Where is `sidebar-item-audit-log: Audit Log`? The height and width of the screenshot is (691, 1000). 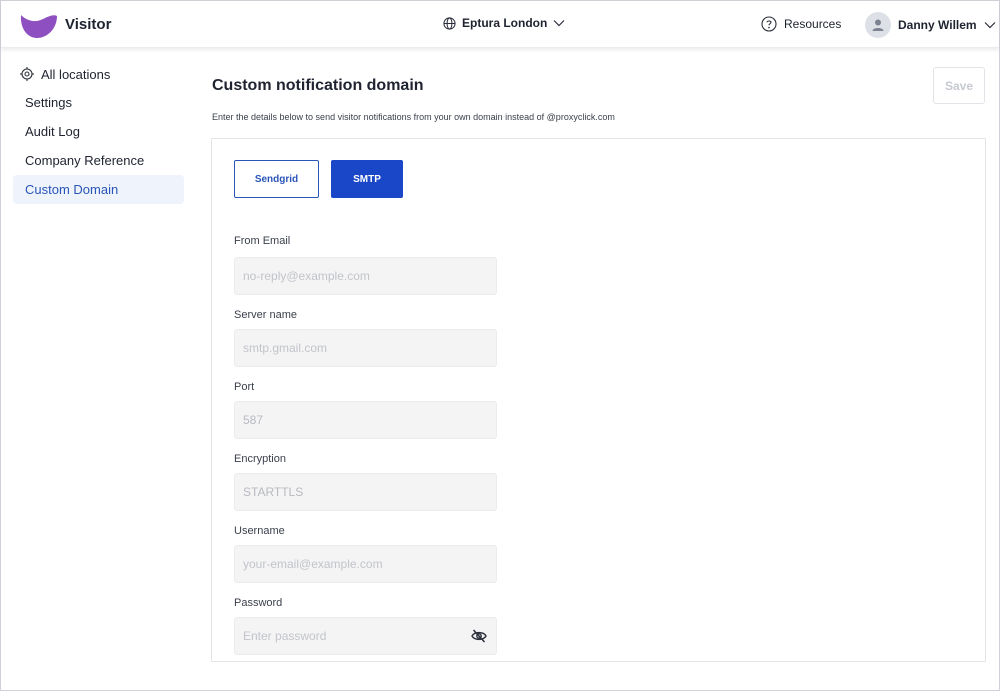 sidebar-item-audit-log: Audit Log is located at coordinates (98, 131).